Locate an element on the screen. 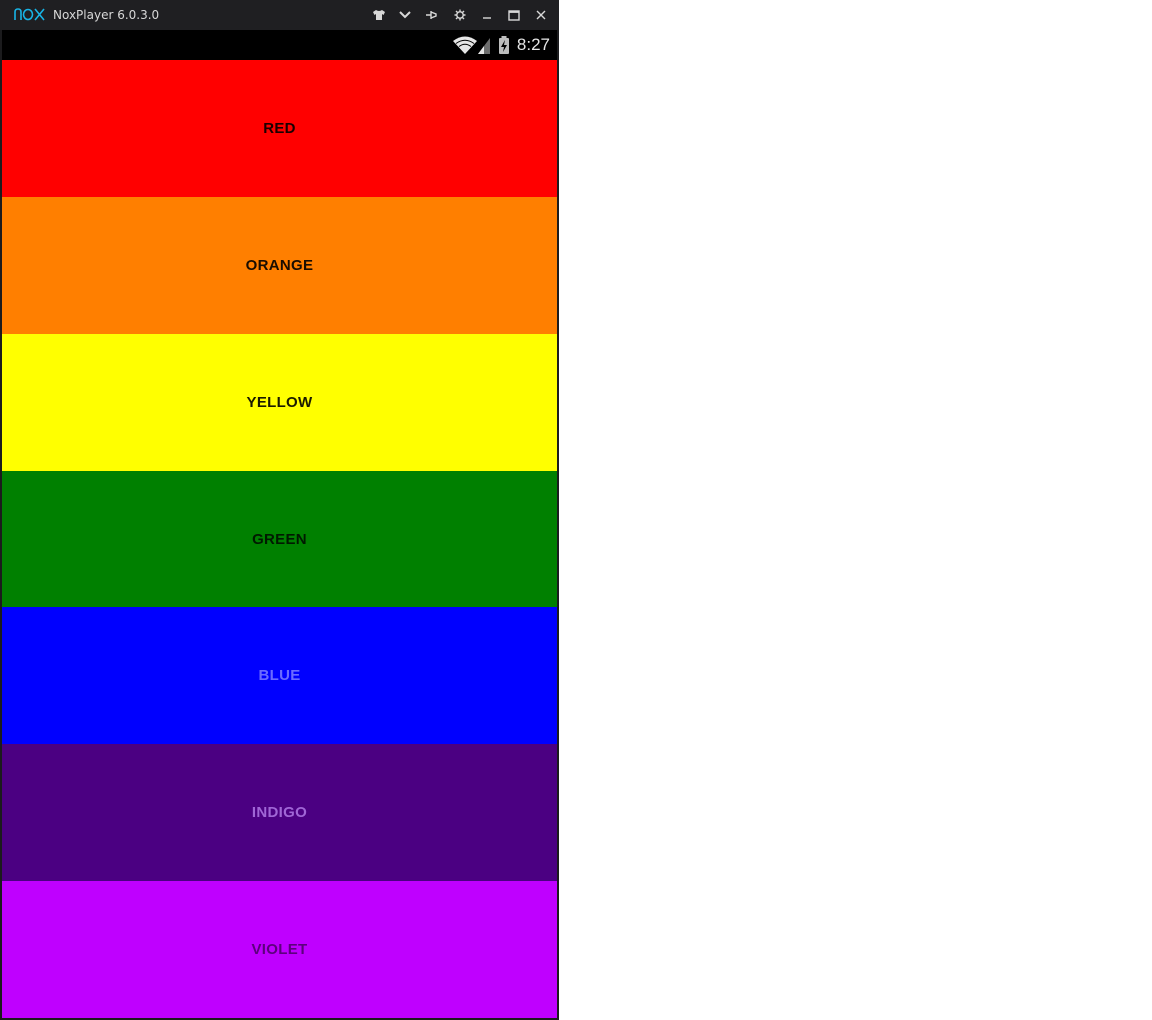 Image resolution: width=1152 pixels, height=1020 pixels. band-label: RED is located at coordinates (279, 128).